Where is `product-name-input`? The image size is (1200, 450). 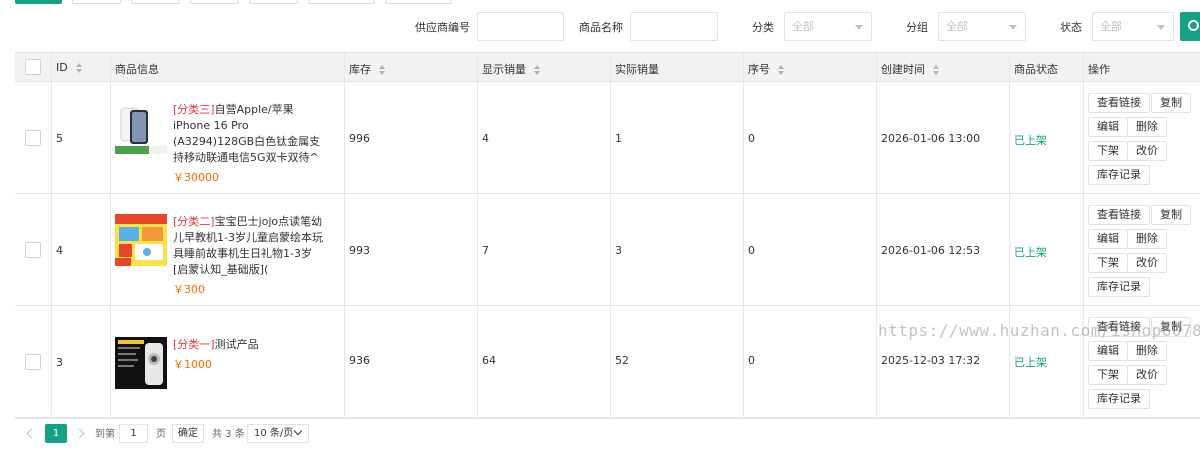 product-name-input is located at coordinates (674, 26).